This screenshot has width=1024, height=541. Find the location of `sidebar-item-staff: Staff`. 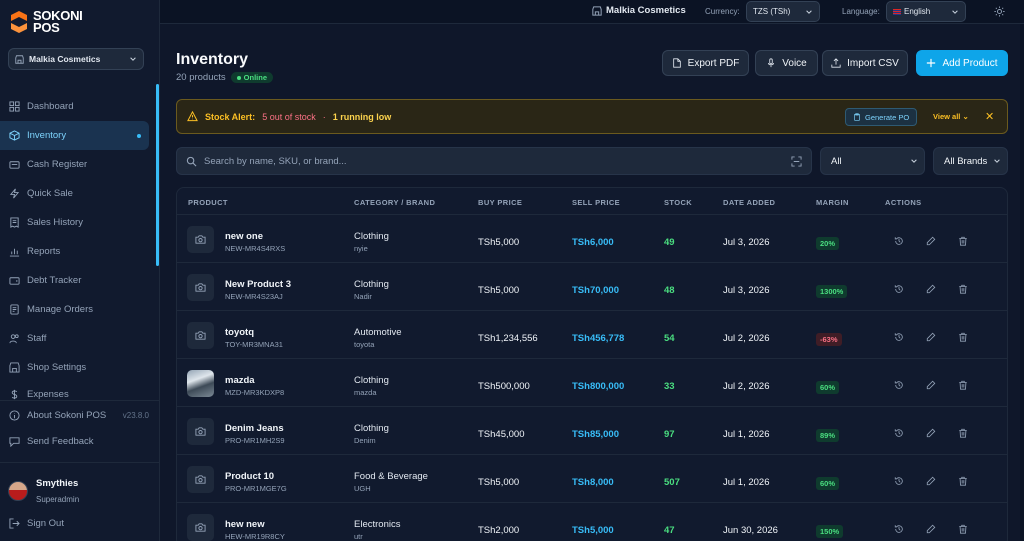

sidebar-item-staff: Staff is located at coordinates (80, 338).